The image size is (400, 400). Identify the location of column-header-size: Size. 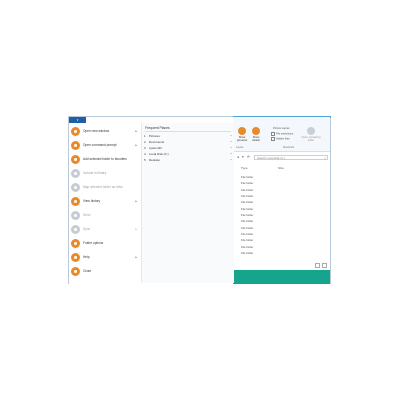
(281, 168).